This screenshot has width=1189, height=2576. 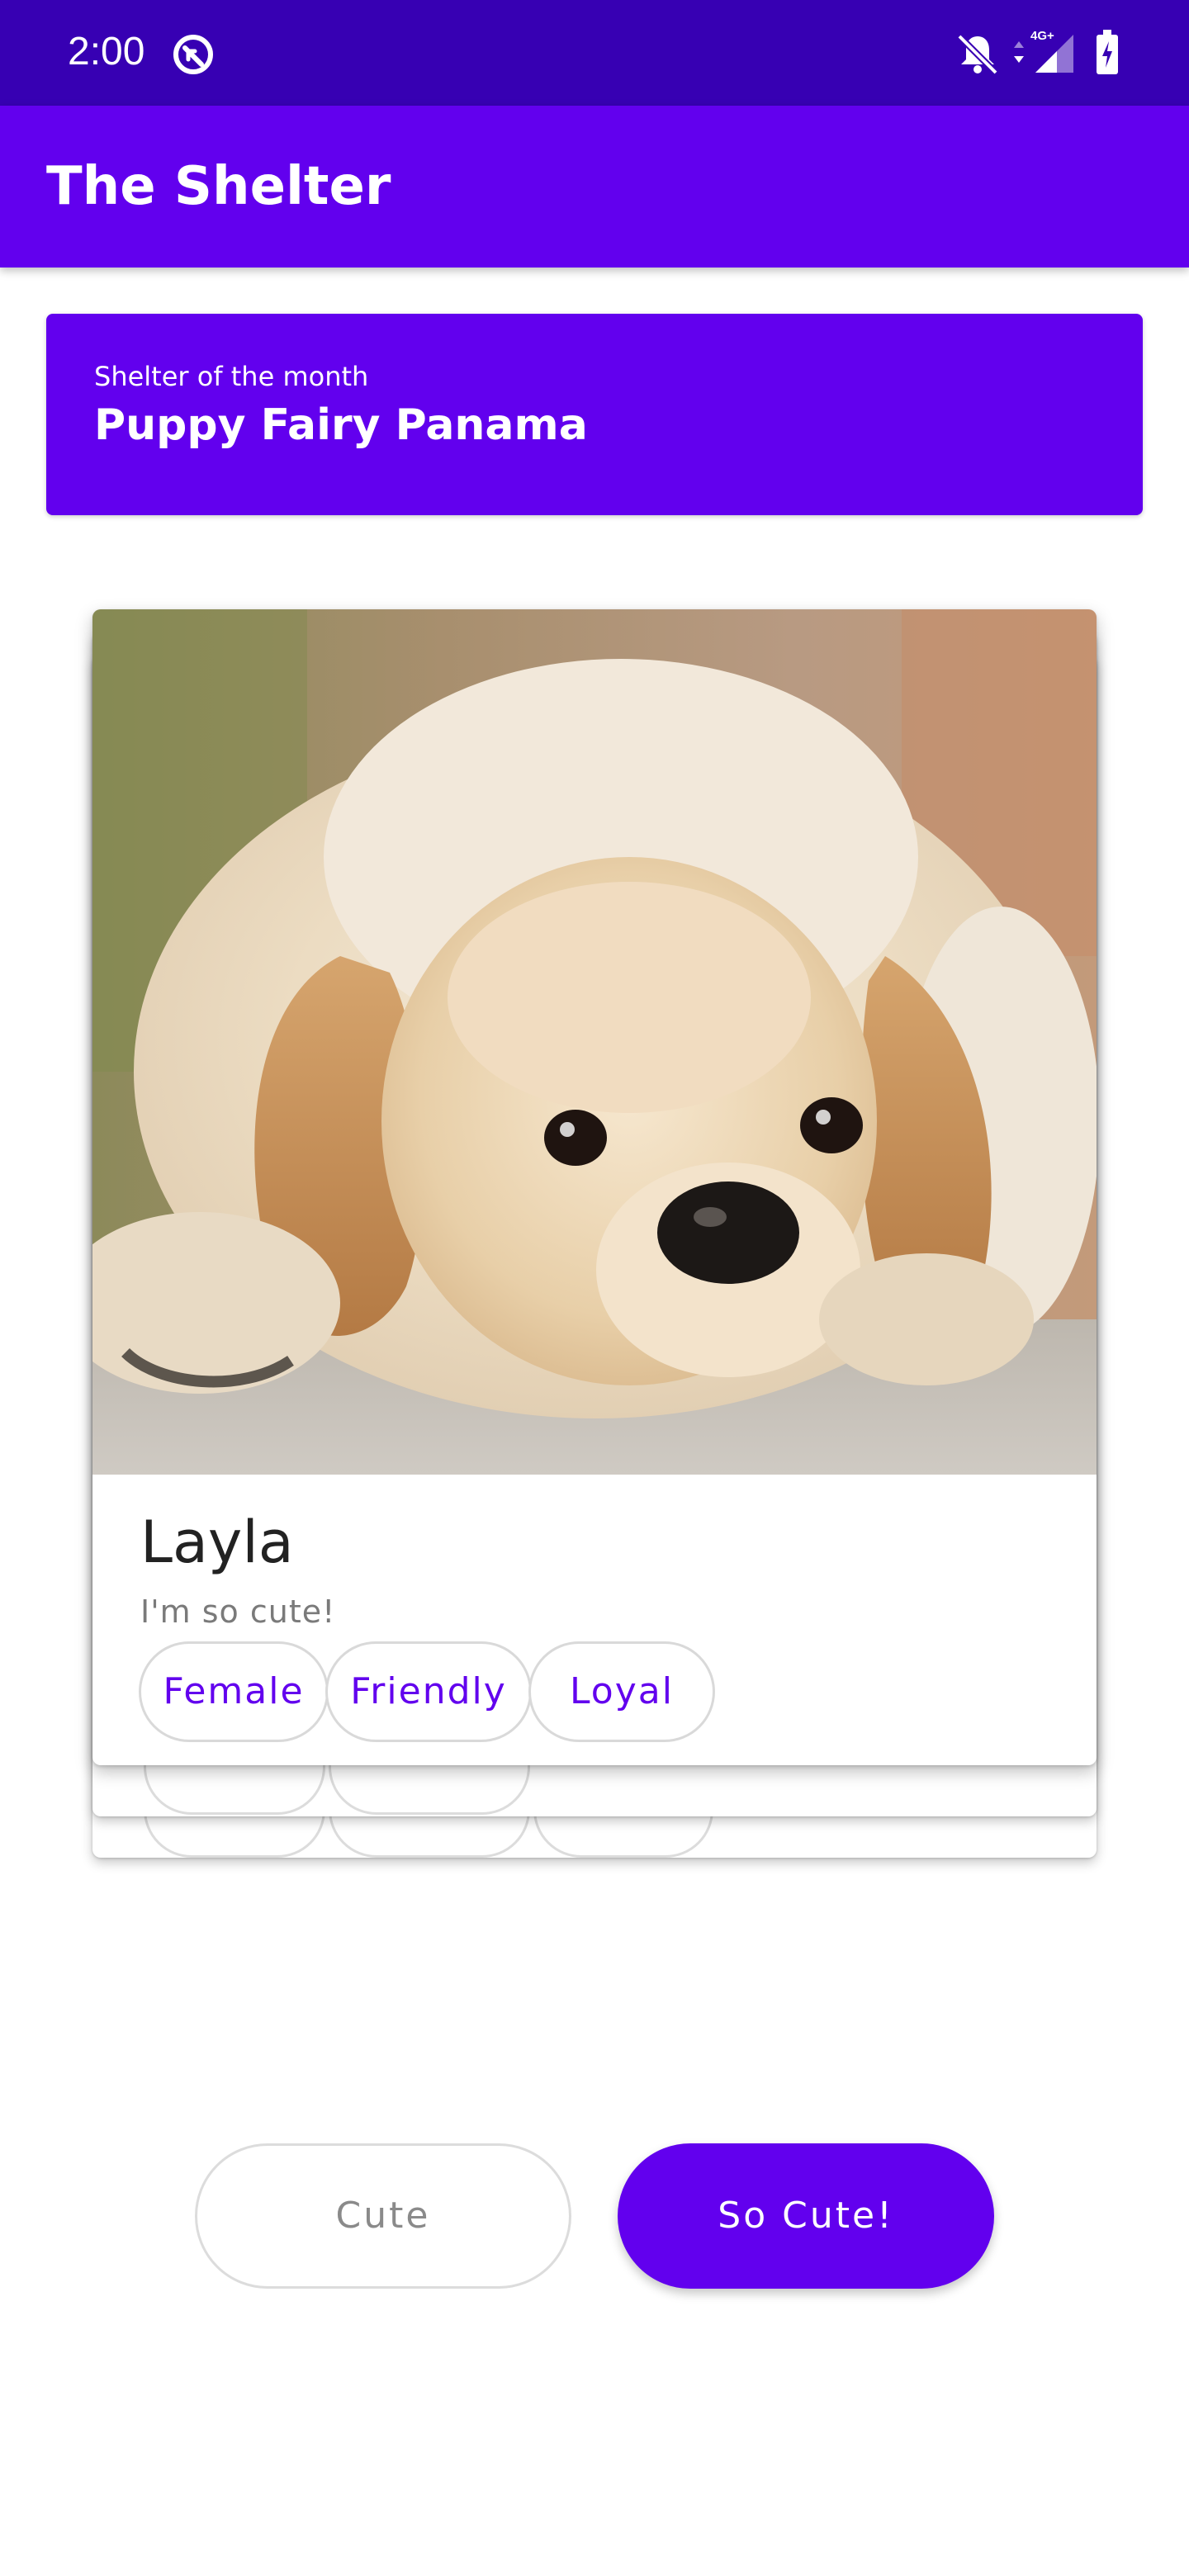 I want to click on tag-chip-friendly: Friendly, so click(x=428, y=1691).